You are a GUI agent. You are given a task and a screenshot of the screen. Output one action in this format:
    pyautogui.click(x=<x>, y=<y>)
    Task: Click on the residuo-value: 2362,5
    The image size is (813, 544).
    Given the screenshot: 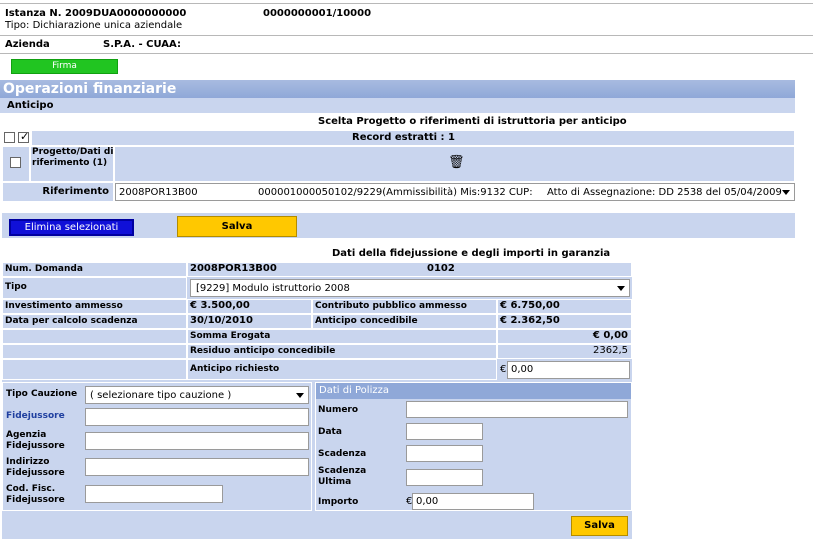 What is the action you would take?
    pyautogui.click(x=610, y=350)
    